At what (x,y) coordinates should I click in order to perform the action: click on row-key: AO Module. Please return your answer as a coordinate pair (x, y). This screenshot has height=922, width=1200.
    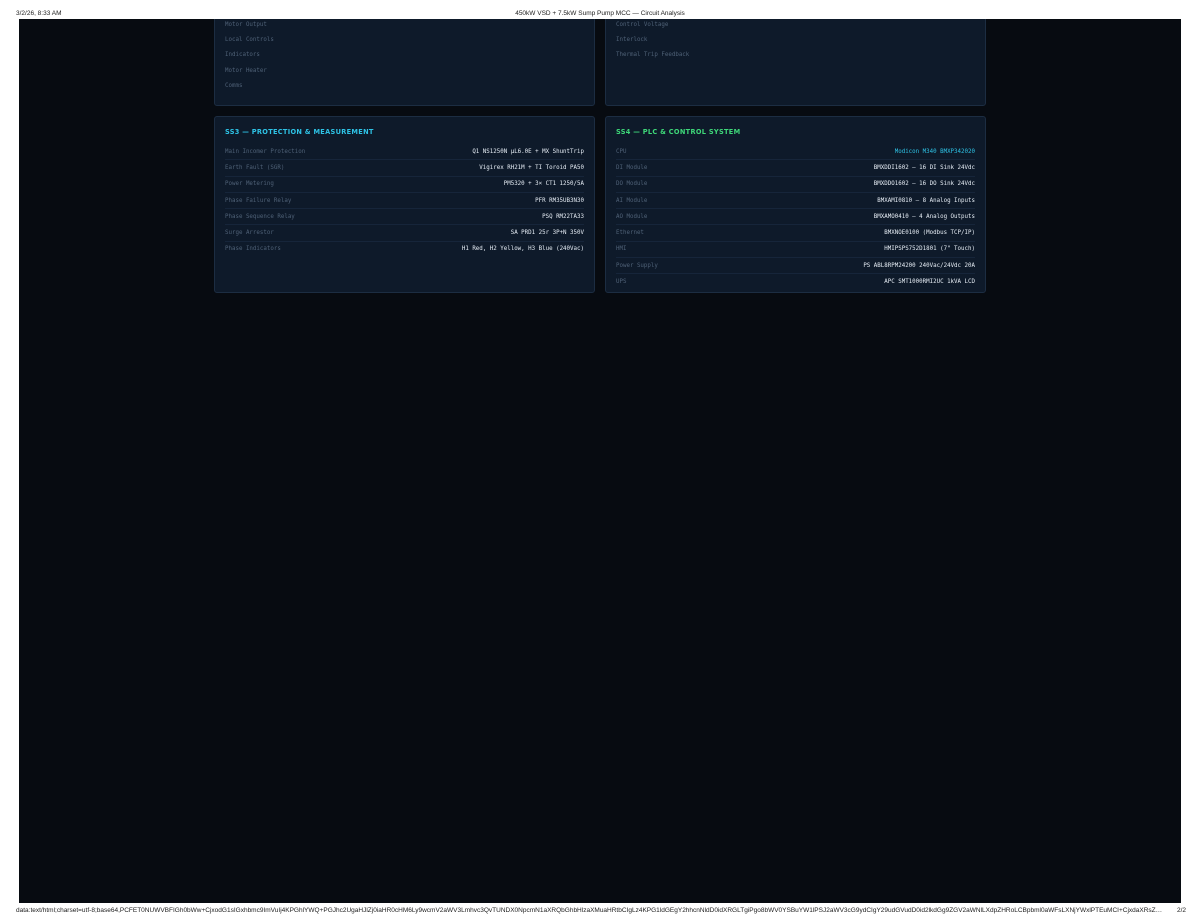
    Looking at the image, I should click on (632, 216).